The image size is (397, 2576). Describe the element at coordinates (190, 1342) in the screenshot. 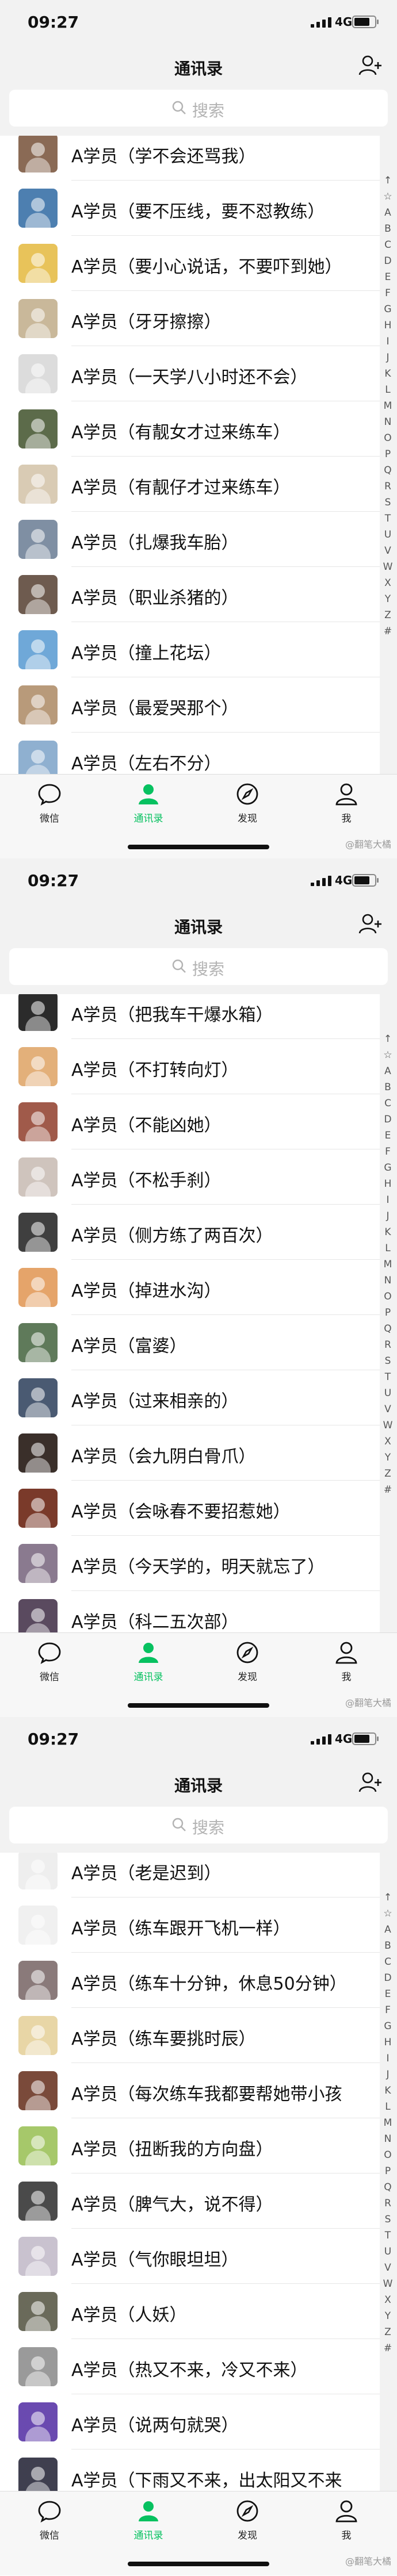

I see `contact-row: A学员（富婆）` at that location.